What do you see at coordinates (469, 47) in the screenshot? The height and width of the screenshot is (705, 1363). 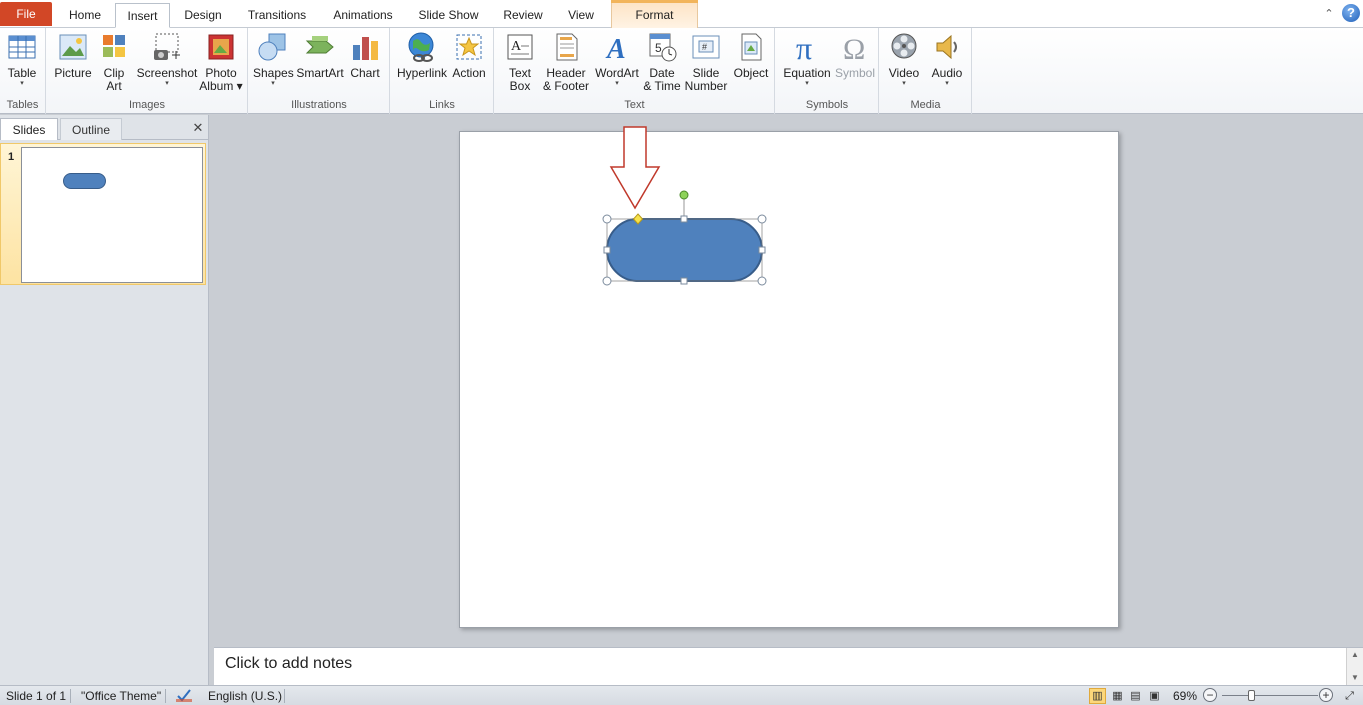 I see `action-icon` at bounding box center [469, 47].